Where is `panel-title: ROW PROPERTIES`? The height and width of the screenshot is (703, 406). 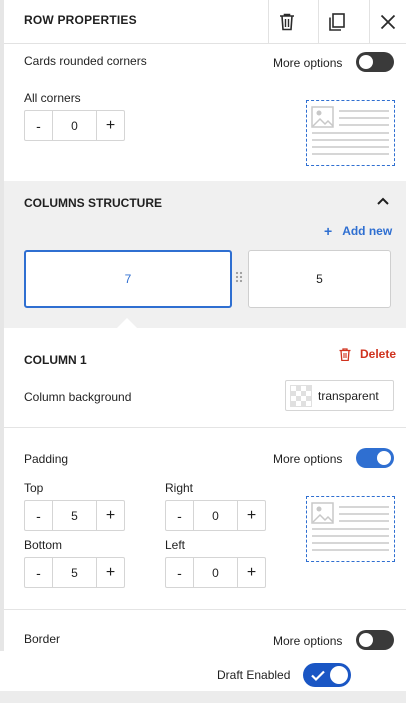
panel-title: ROW PROPERTIES is located at coordinates (80, 20).